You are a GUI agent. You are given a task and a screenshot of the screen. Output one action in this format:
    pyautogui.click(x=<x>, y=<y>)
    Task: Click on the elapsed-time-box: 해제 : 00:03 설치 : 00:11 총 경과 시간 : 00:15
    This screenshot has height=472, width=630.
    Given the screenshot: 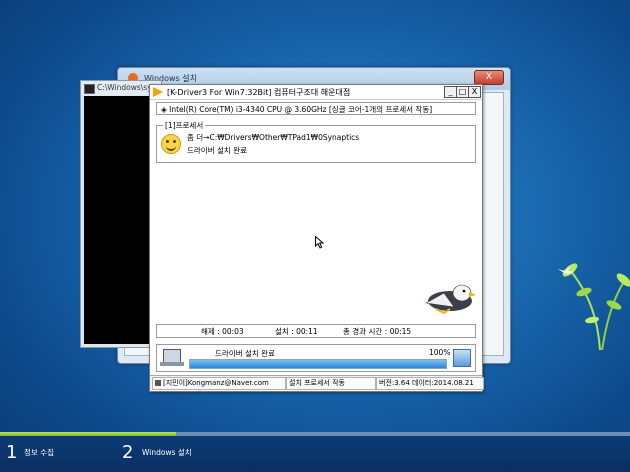 What is the action you would take?
    pyautogui.click(x=316, y=331)
    